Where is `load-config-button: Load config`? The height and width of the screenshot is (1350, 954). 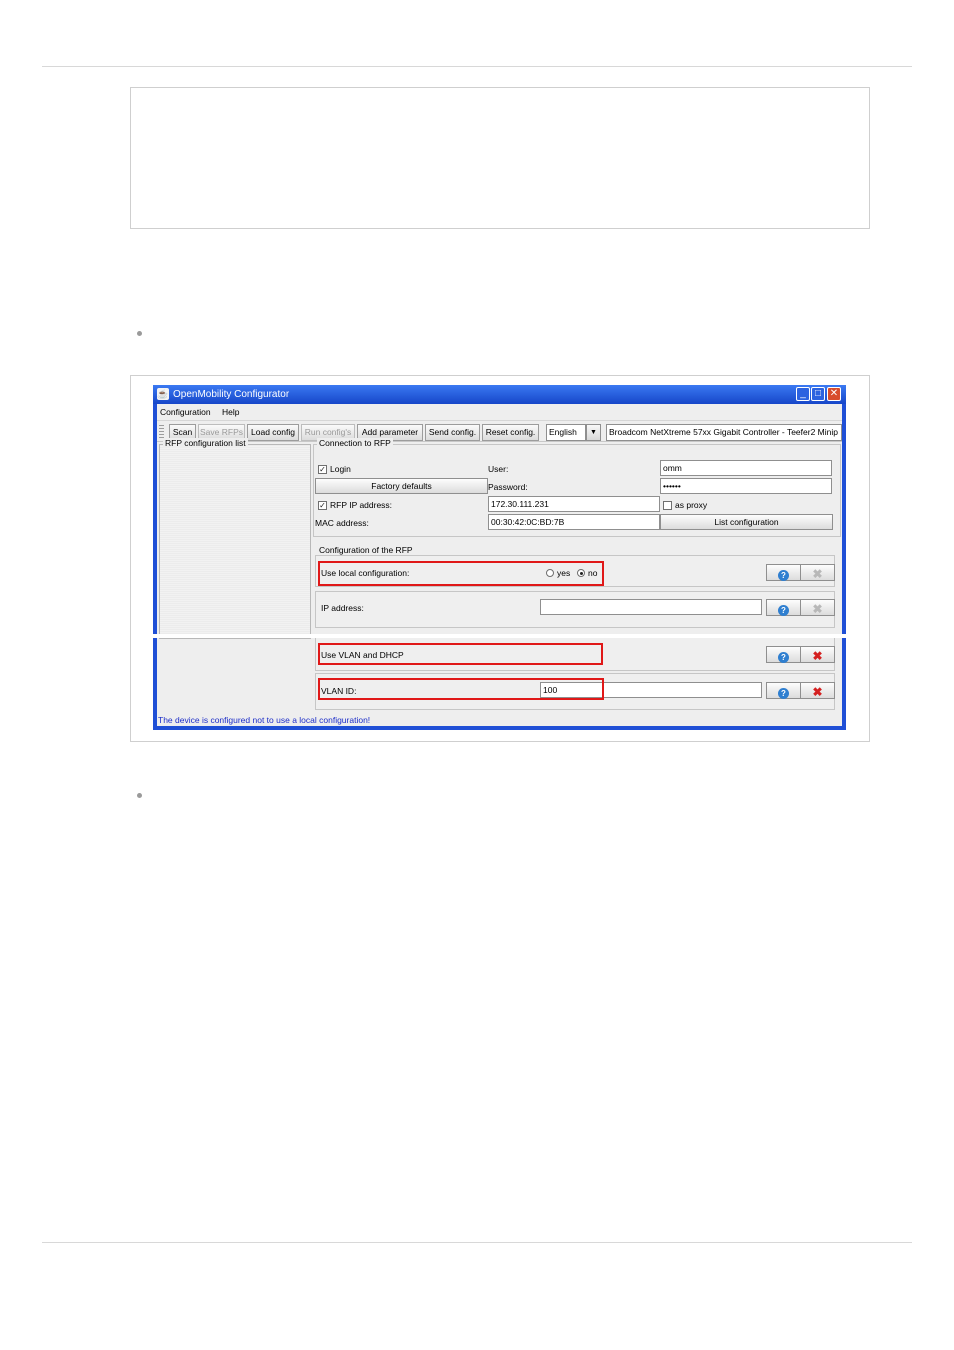
load-config-button: Load config is located at coordinates (273, 432).